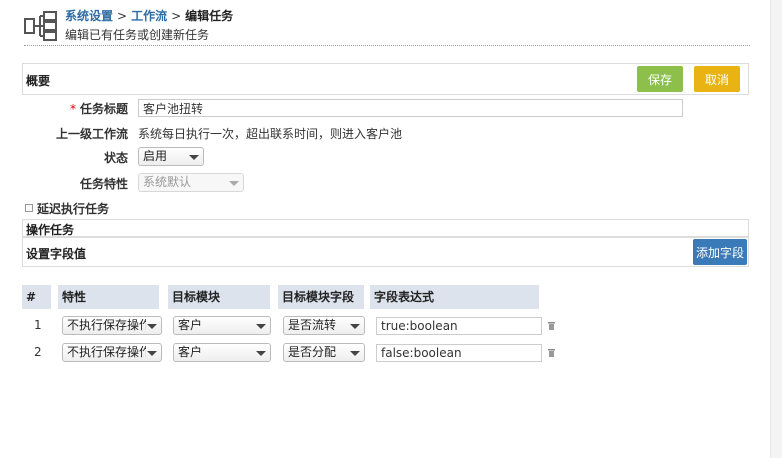  I want to click on status-label: 状态, so click(115, 158).